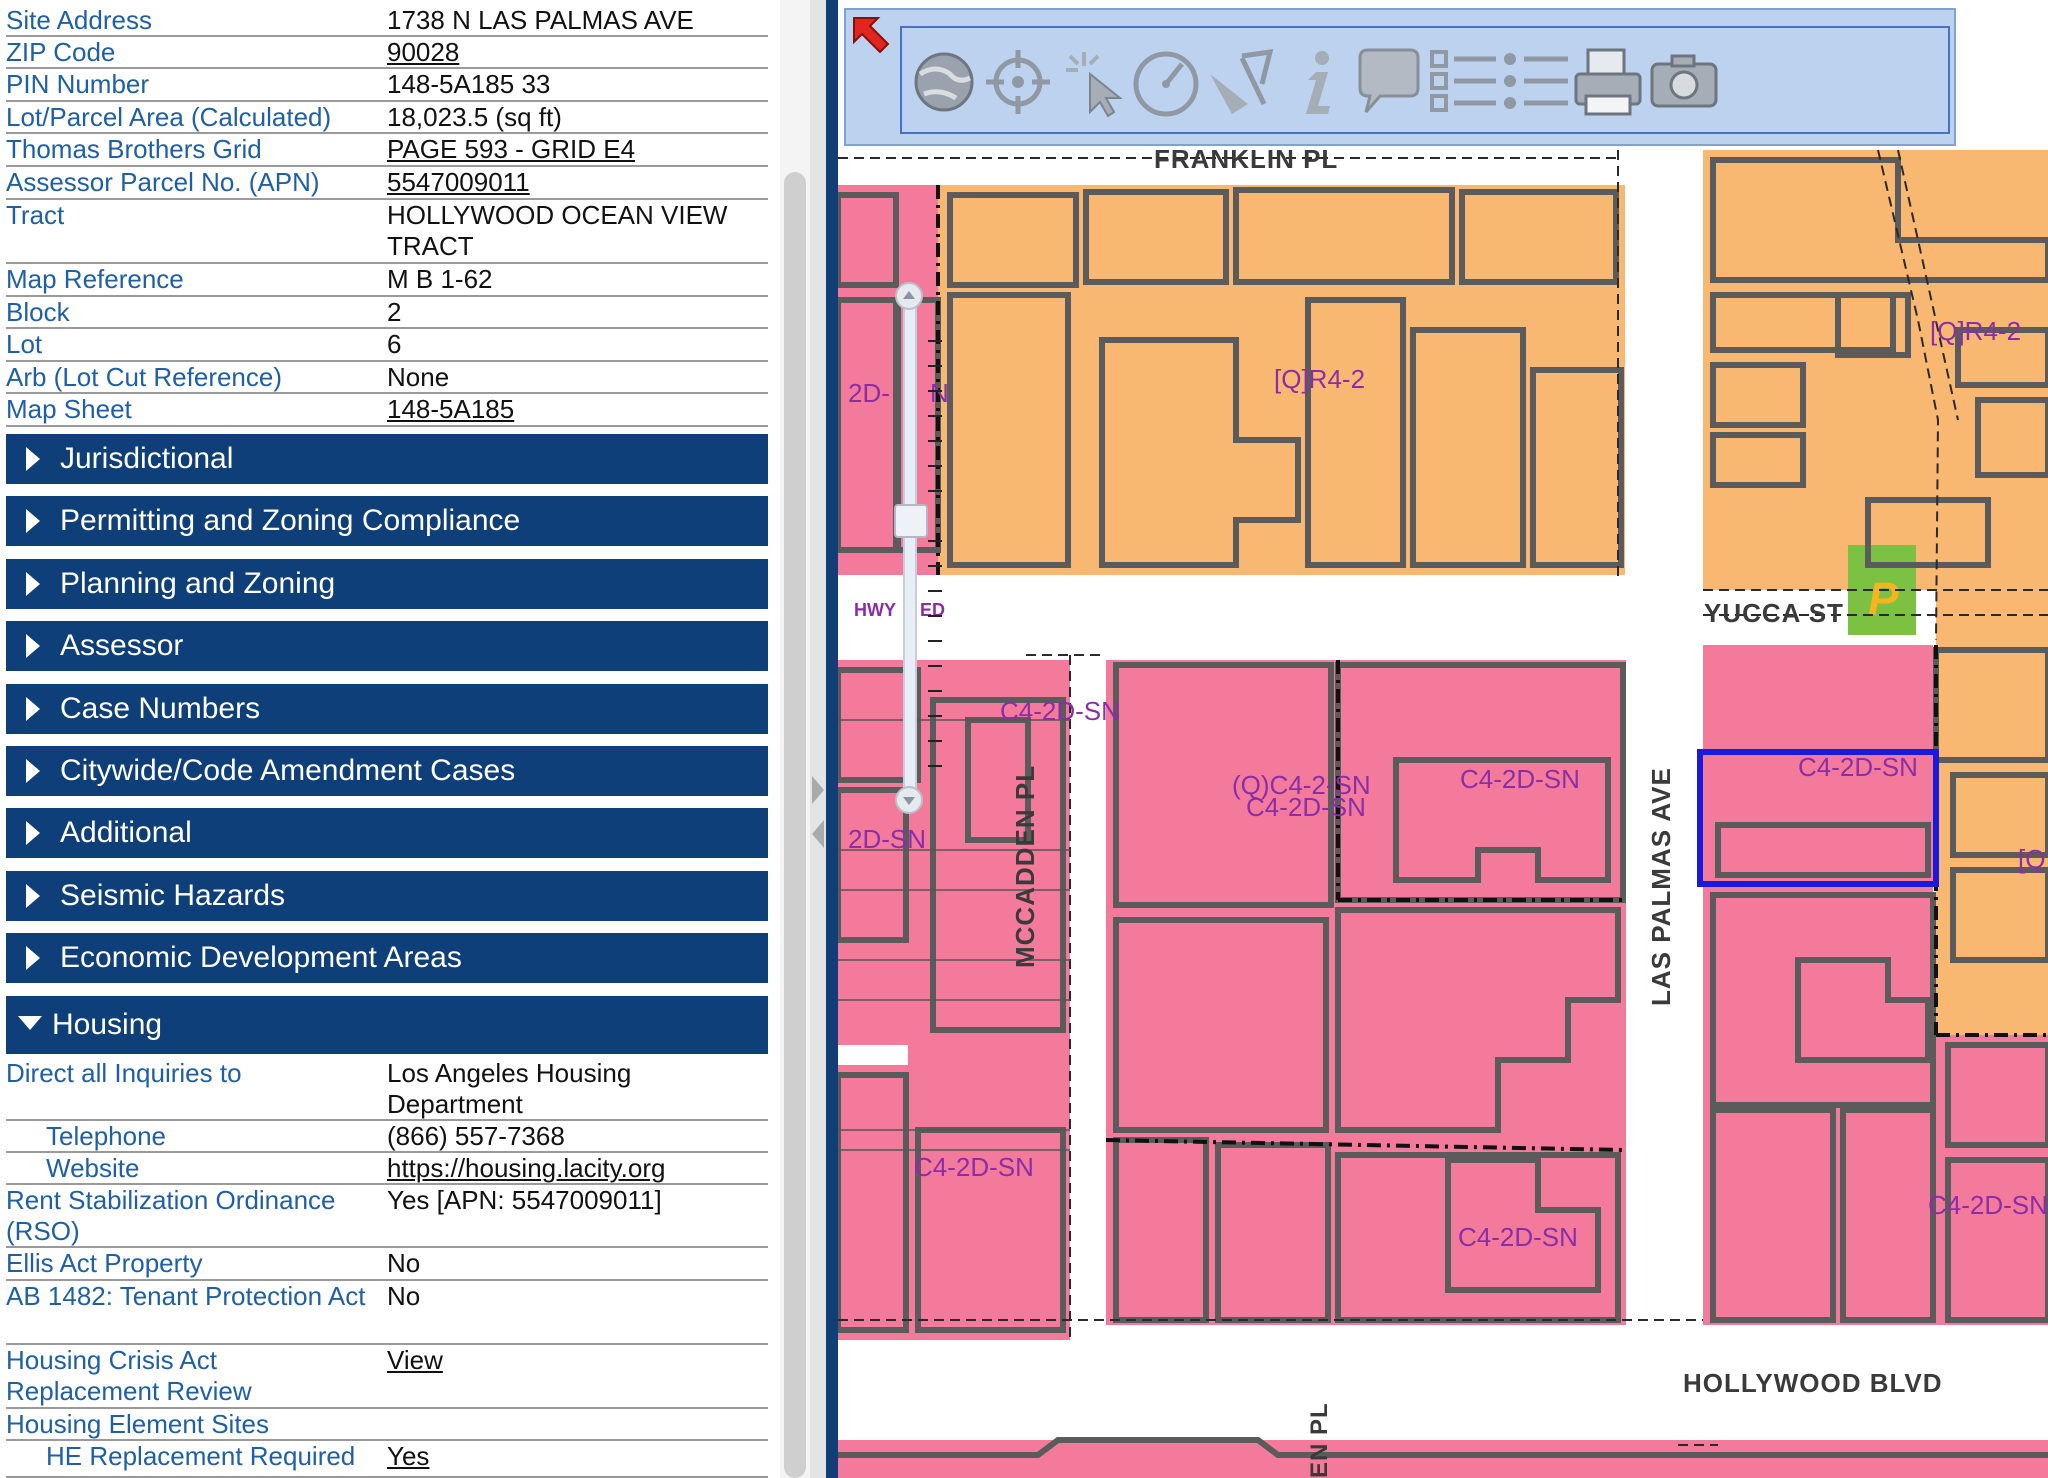 Image resolution: width=2048 pixels, height=1478 pixels. I want to click on section-citywide-code-amendment-cases: Citywide/Code Amendment Cases, so click(387, 771).